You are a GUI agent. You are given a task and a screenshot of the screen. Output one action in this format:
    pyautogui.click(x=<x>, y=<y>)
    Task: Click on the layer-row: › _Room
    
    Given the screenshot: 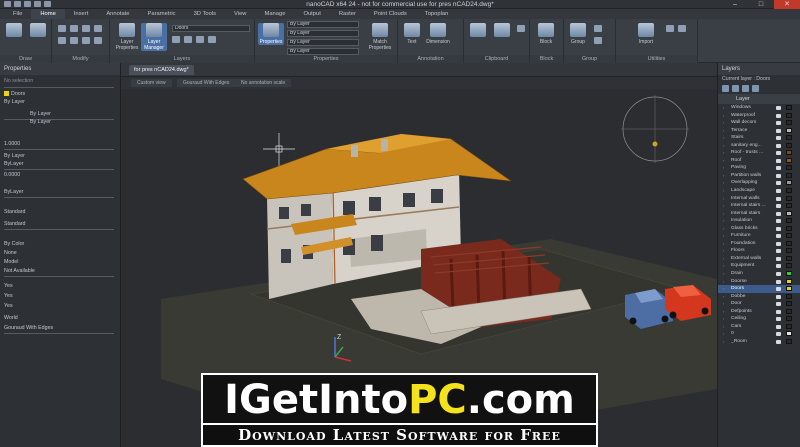 What is the action you would take?
    pyautogui.click(x=759, y=342)
    